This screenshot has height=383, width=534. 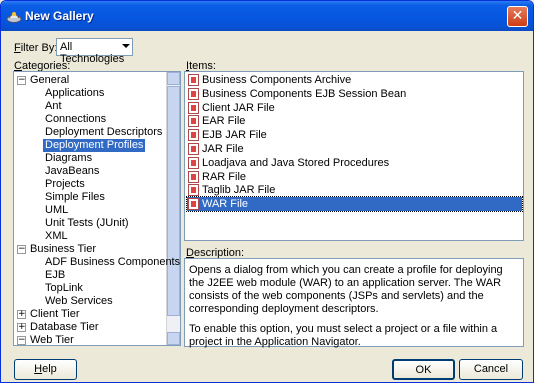 What do you see at coordinates (59, 16) in the screenshot?
I see `window-title: New Gallery` at bounding box center [59, 16].